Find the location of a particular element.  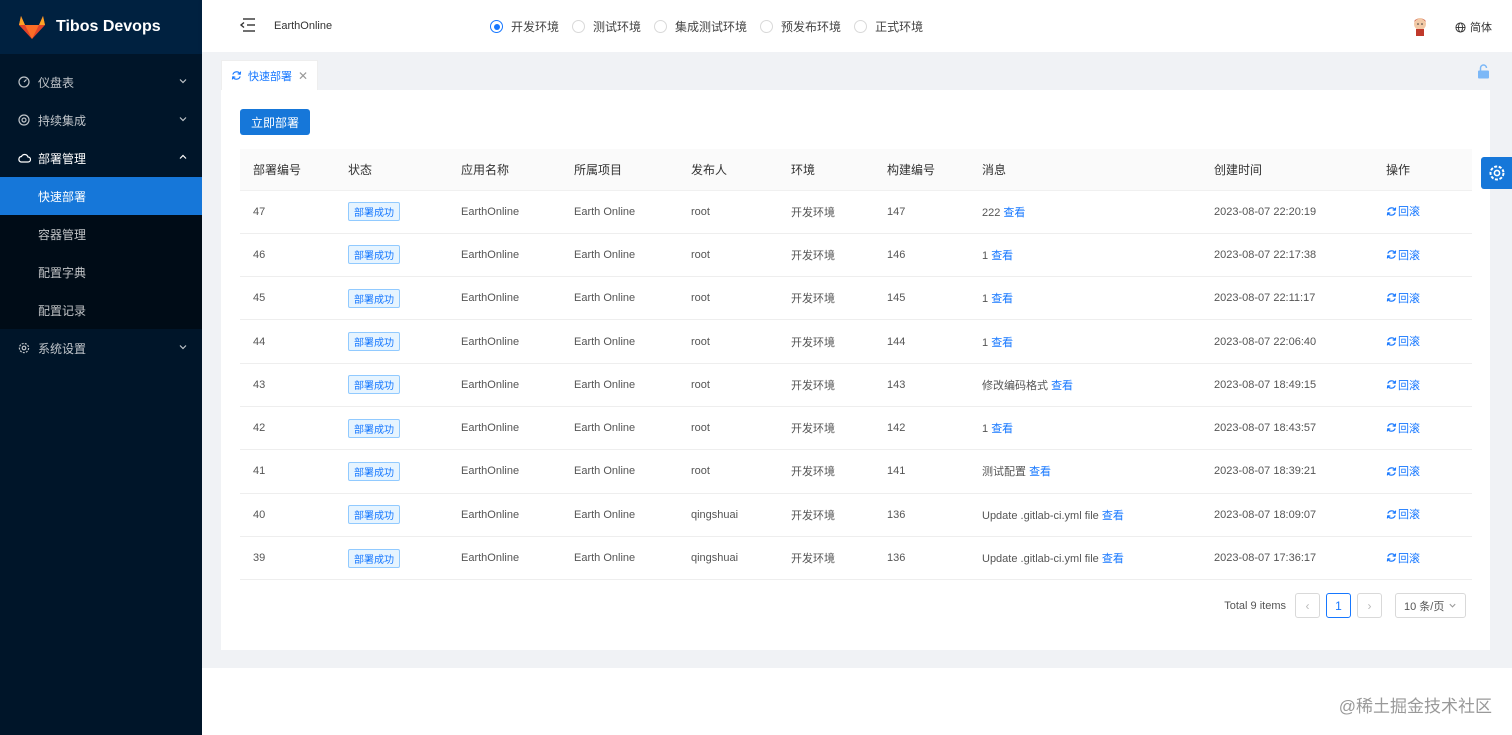

sidebar-item-label: 仪盘表 is located at coordinates (56, 82).